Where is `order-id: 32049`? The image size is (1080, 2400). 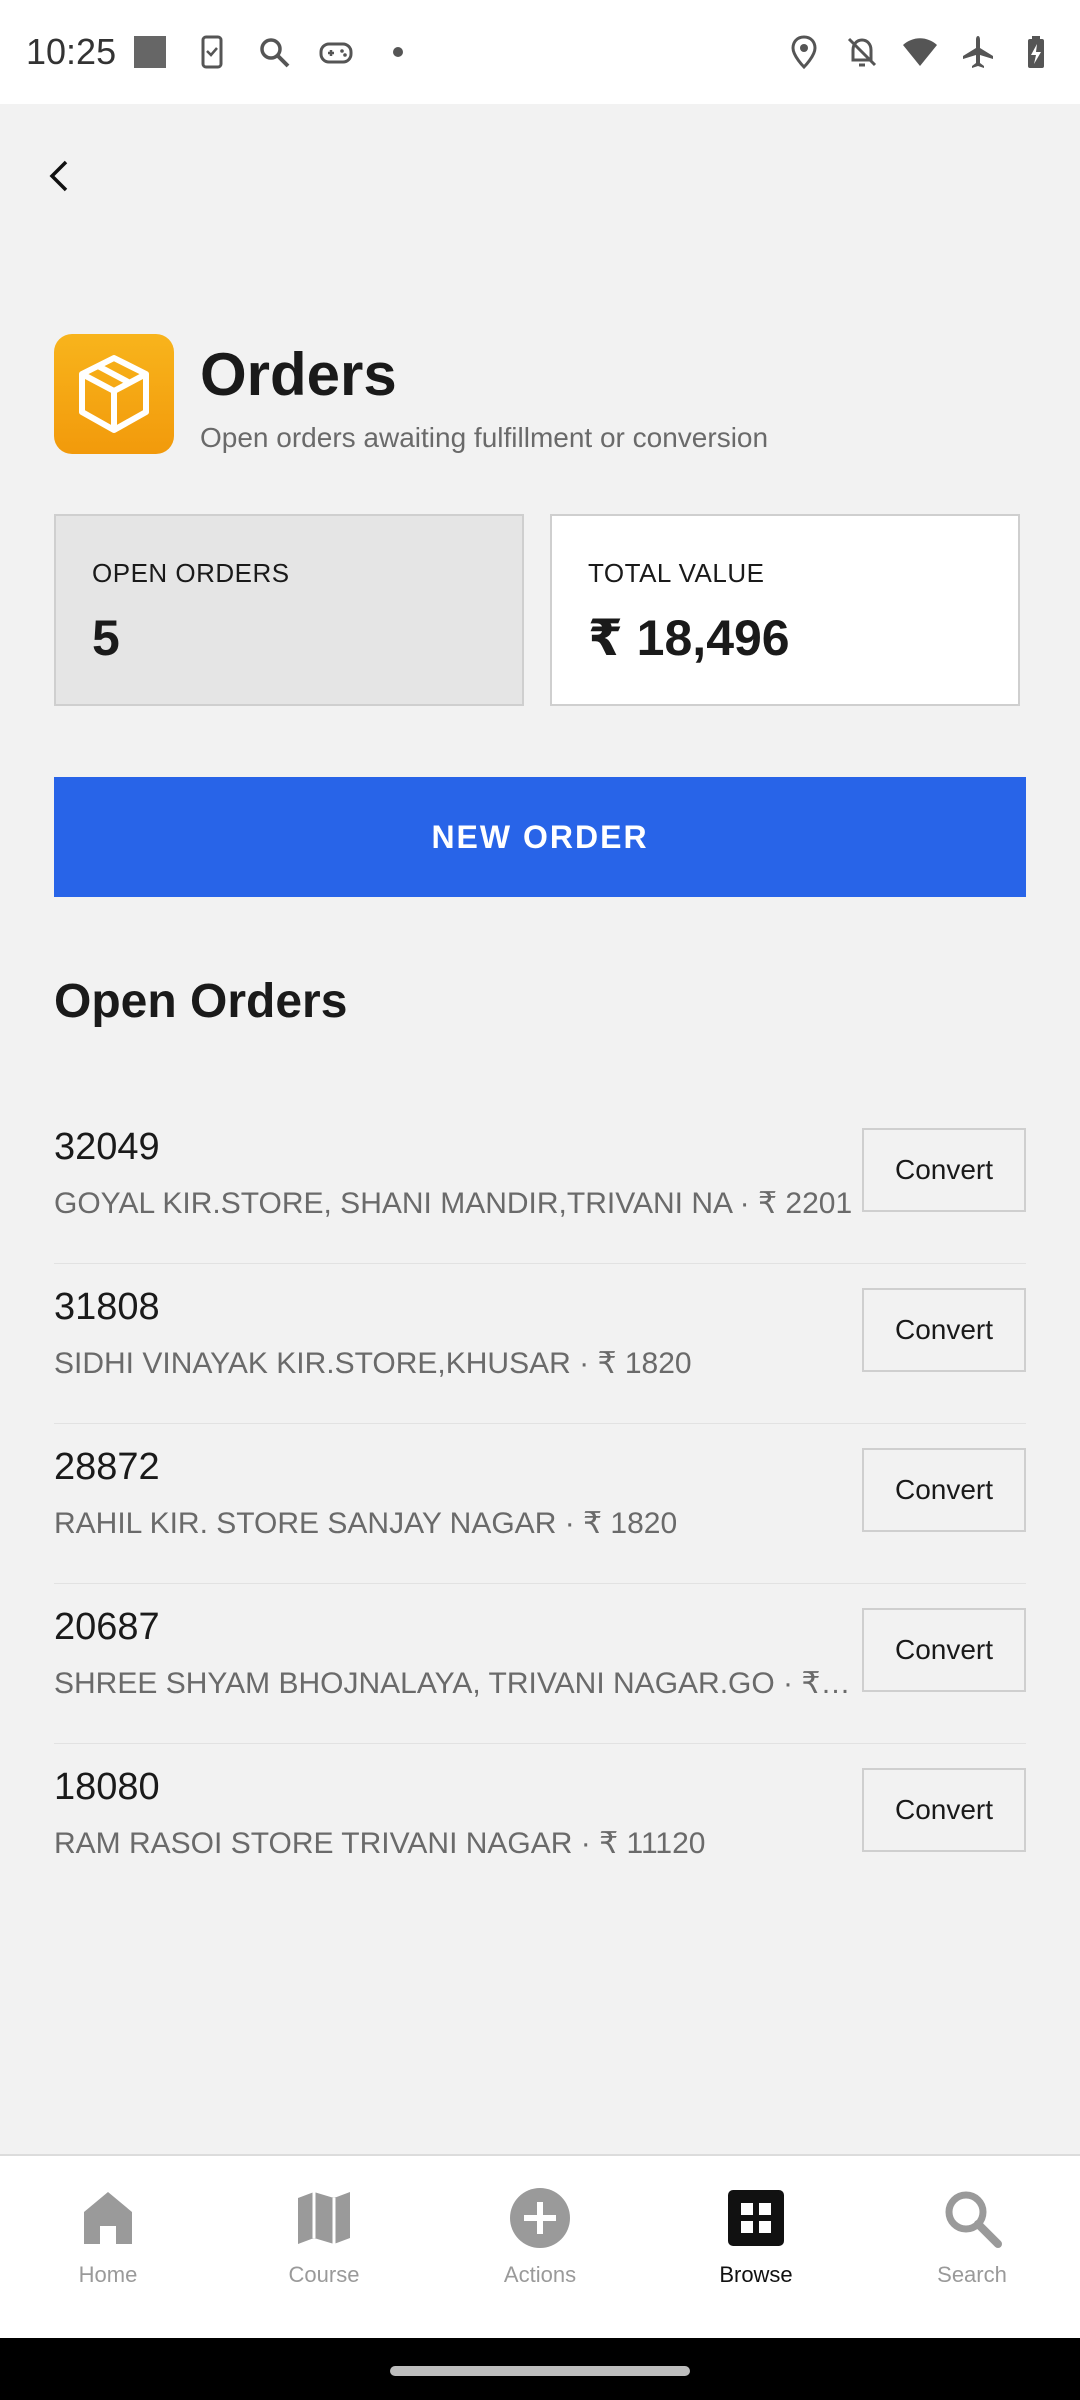 order-id: 32049 is located at coordinates (107, 1147).